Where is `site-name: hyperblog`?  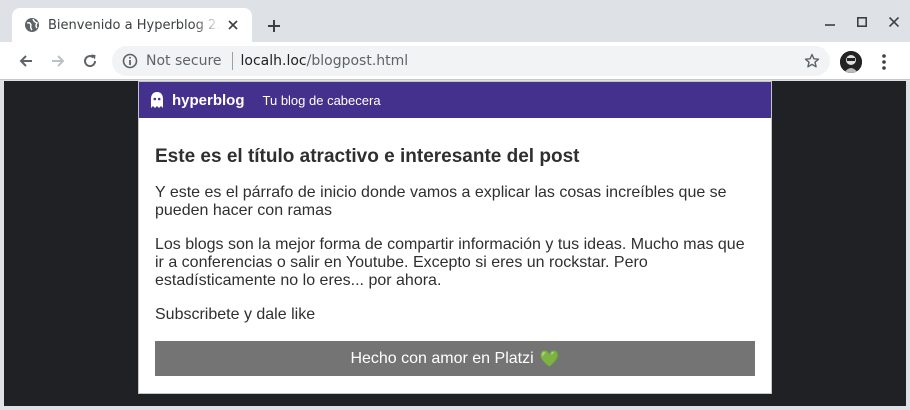
site-name: hyperblog is located at coordinates (208, 100).